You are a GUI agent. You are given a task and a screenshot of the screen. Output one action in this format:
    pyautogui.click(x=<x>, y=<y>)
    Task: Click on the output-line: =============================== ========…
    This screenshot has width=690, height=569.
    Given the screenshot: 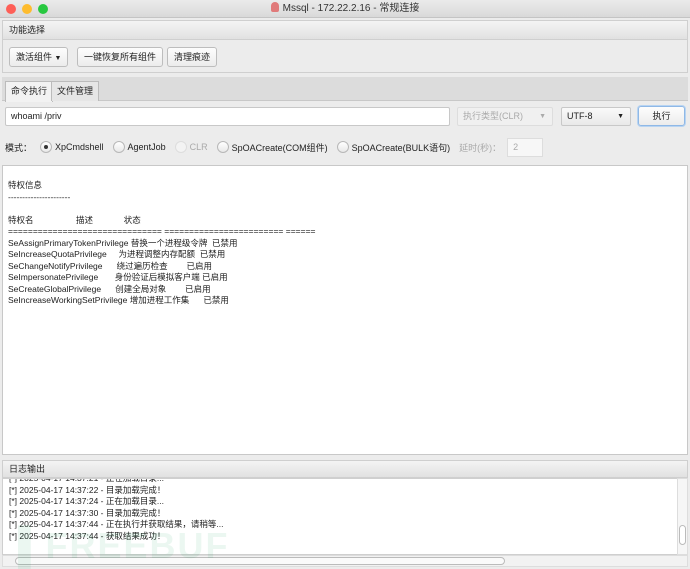 What is the action you would take?
    pyautogui.click(x=162, y=231)
    